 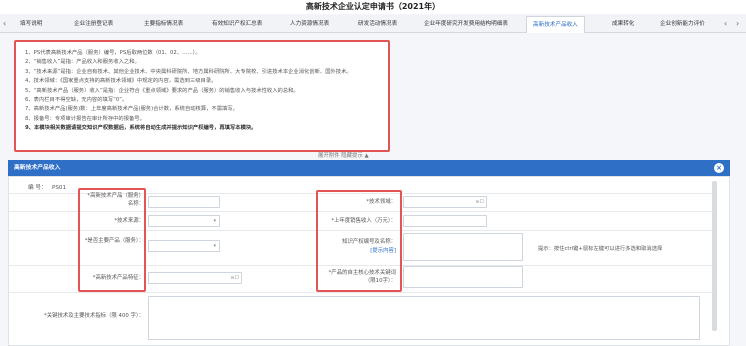 I want to click on tab-innovation-eval: 企业创新能力评价, so click(x=682, y=24).